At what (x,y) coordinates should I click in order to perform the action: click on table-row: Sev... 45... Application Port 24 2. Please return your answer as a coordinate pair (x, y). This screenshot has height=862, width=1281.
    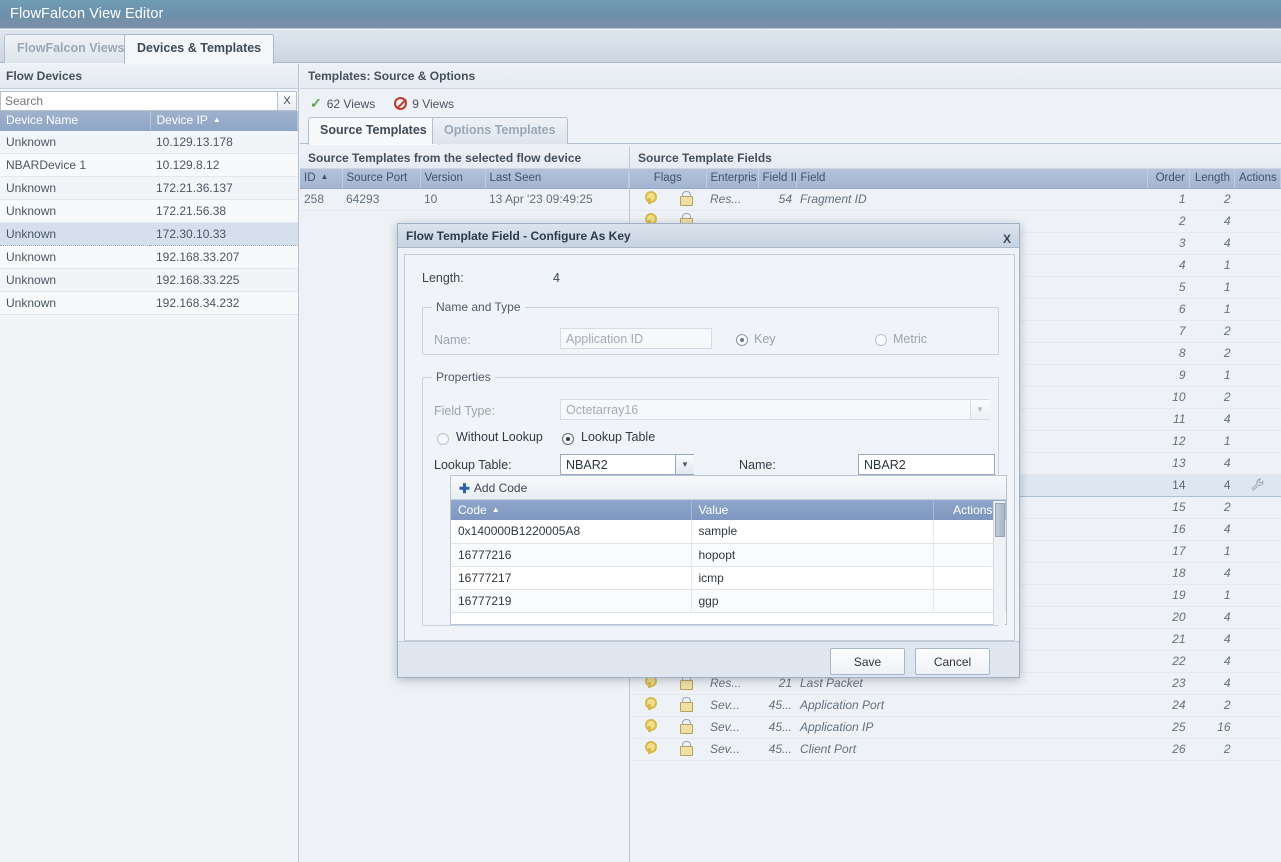
    Looking at the image, I should click on (955, 705).